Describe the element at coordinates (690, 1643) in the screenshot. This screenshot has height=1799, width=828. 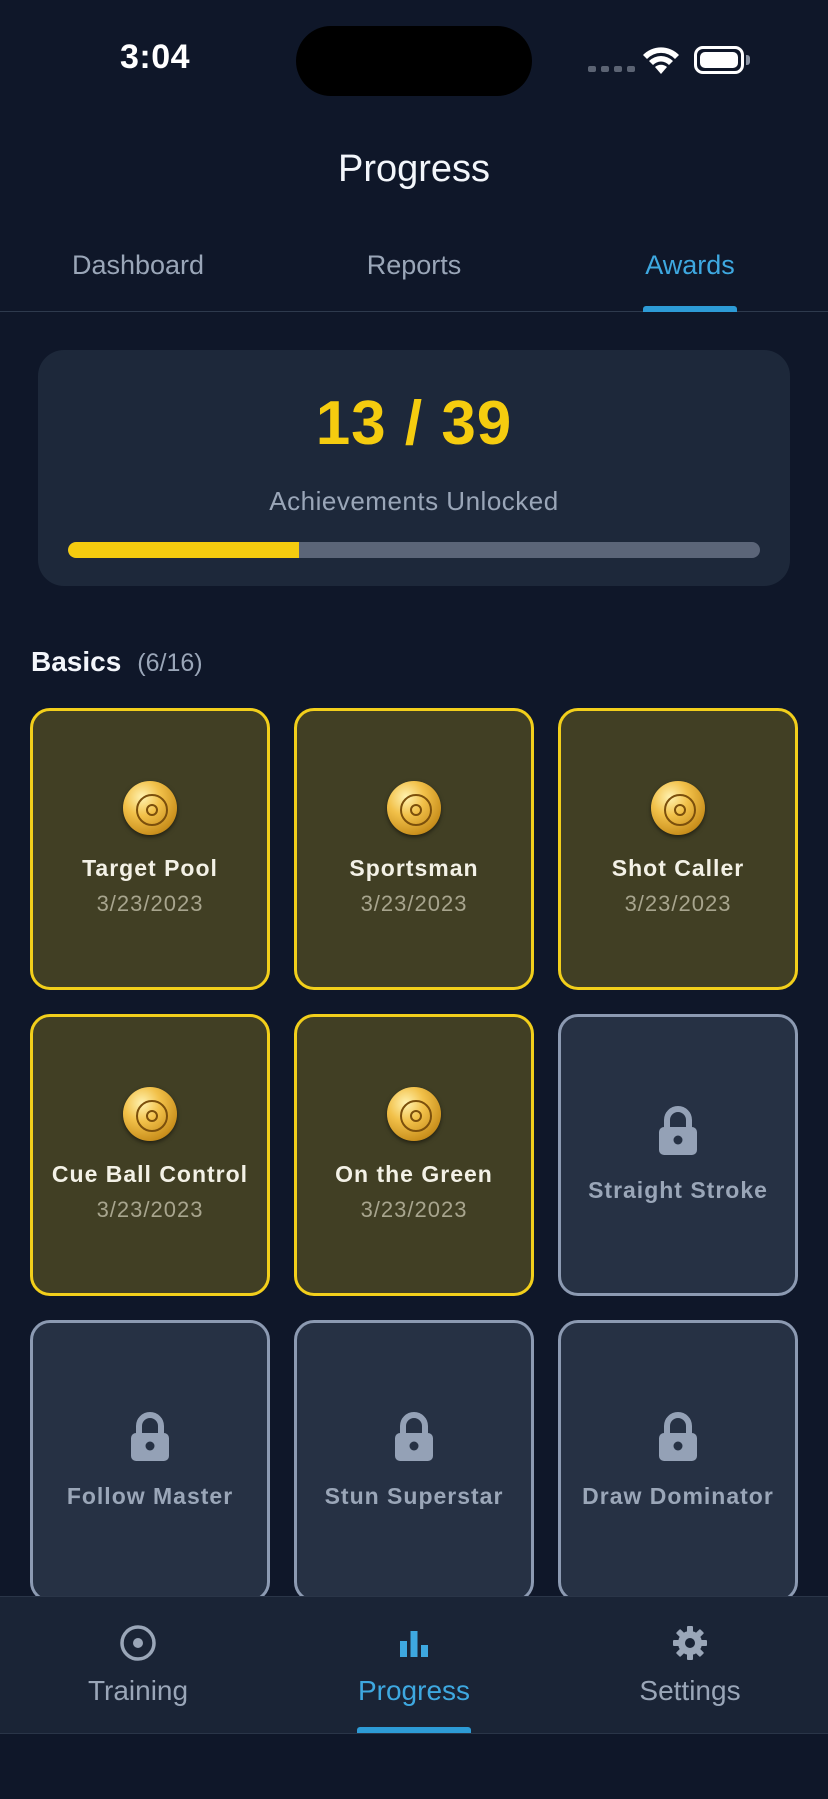
I see `gear-icon` at that location.